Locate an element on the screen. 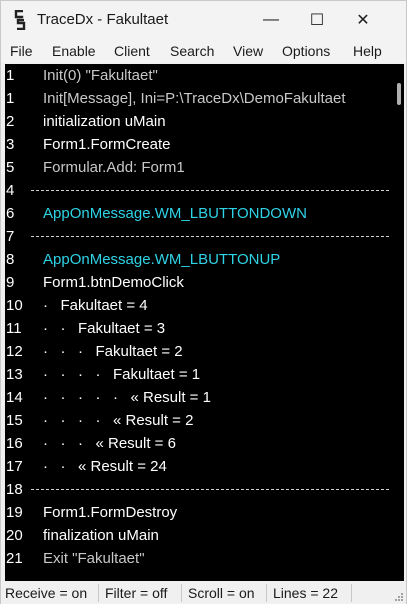 Image resolution: width=407 pixels, height=604 pixels. separator-row: 7 is located at coordinates (199, 236).